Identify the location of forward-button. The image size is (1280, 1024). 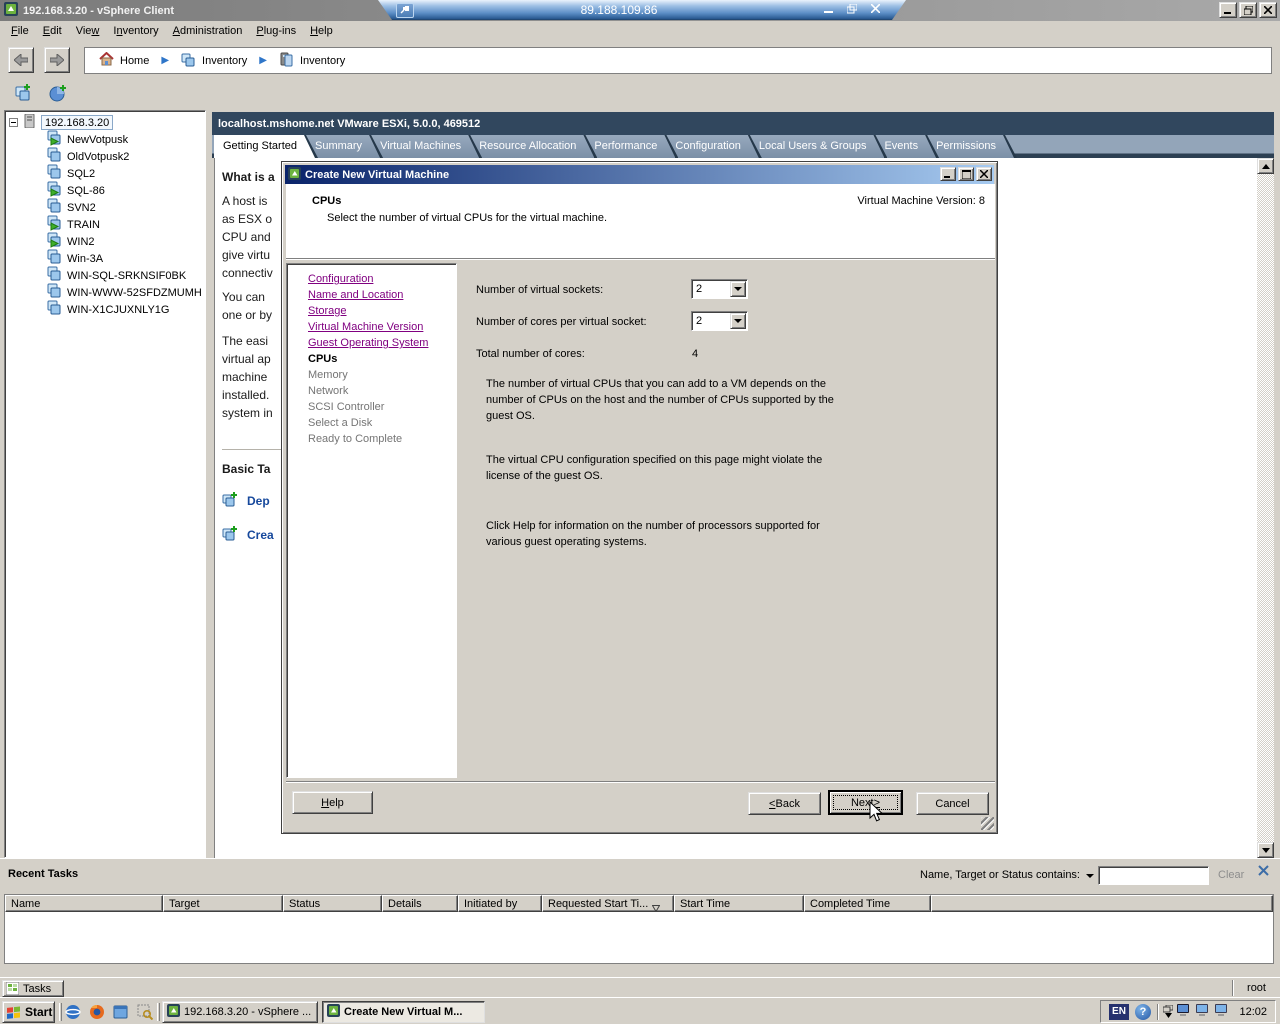
(57, 60).